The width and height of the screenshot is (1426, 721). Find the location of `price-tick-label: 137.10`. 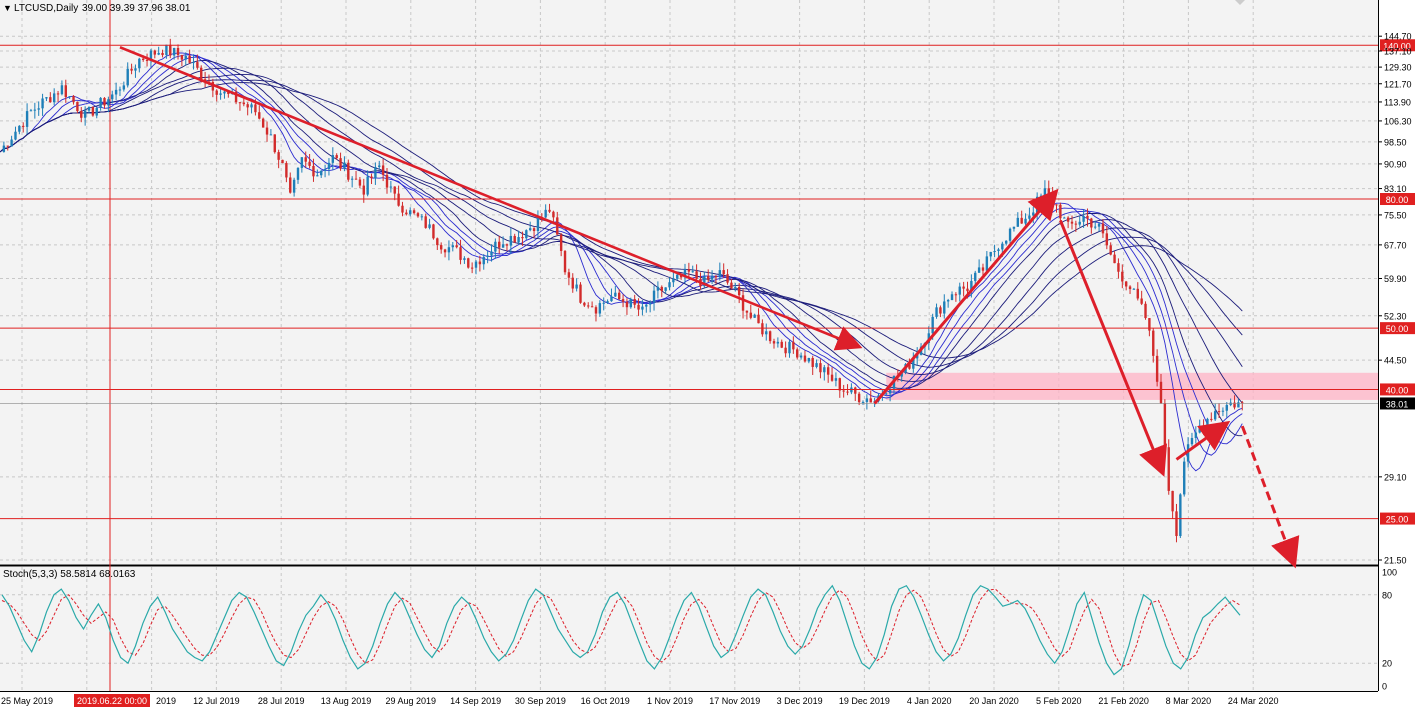

price-tick-label: 137.10 is located at coordinates (1398, 52).